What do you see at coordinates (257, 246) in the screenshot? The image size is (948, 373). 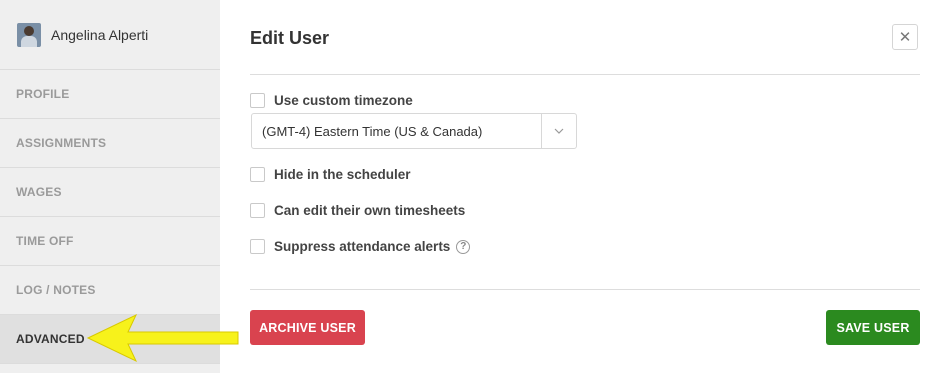 I see `suppress-alerts-checkbox` at bounding box center [257, 246].